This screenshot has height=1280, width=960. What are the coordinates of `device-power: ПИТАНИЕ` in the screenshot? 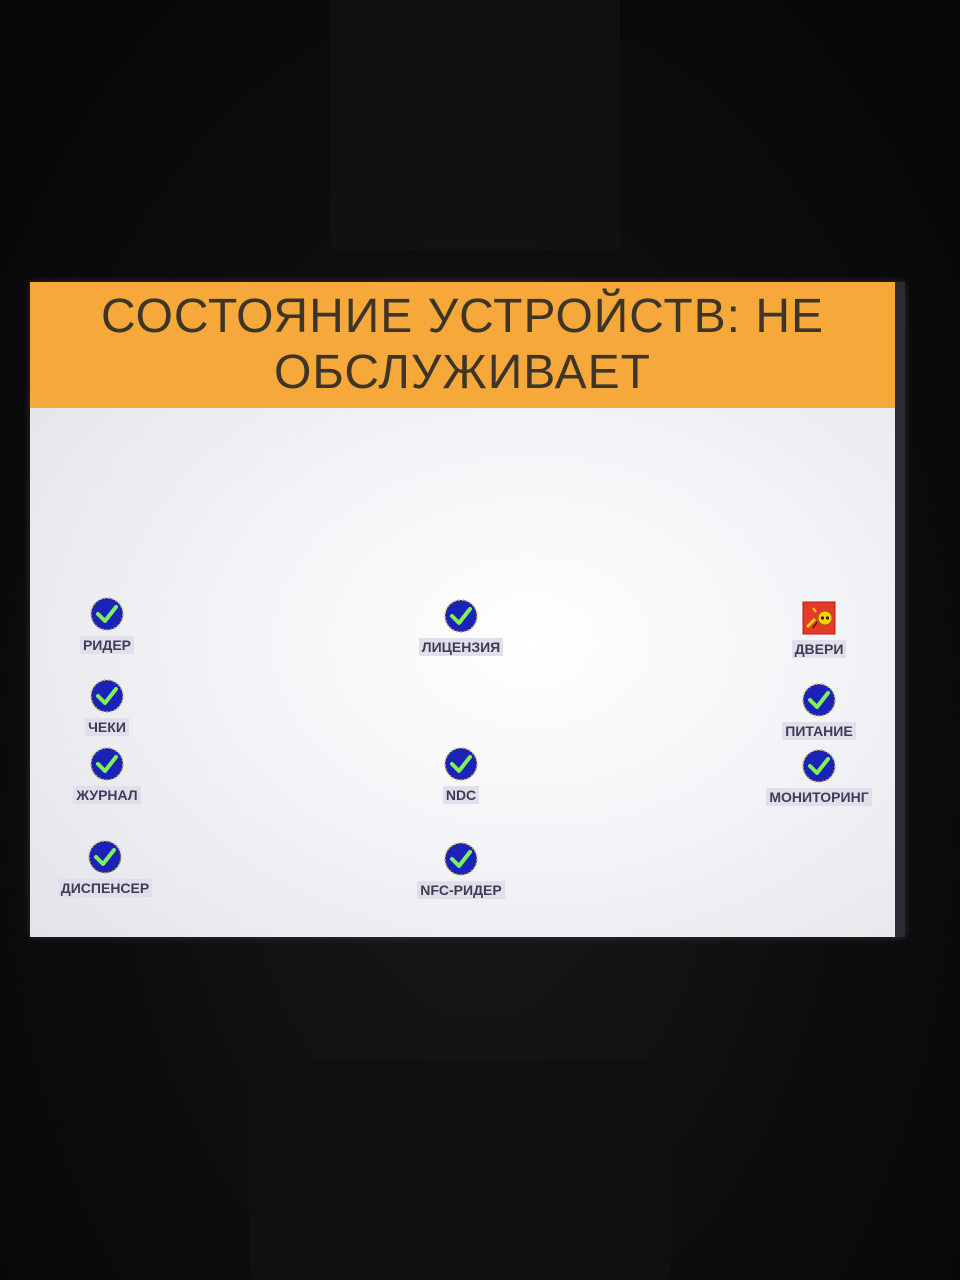 It's located at (819, 711).